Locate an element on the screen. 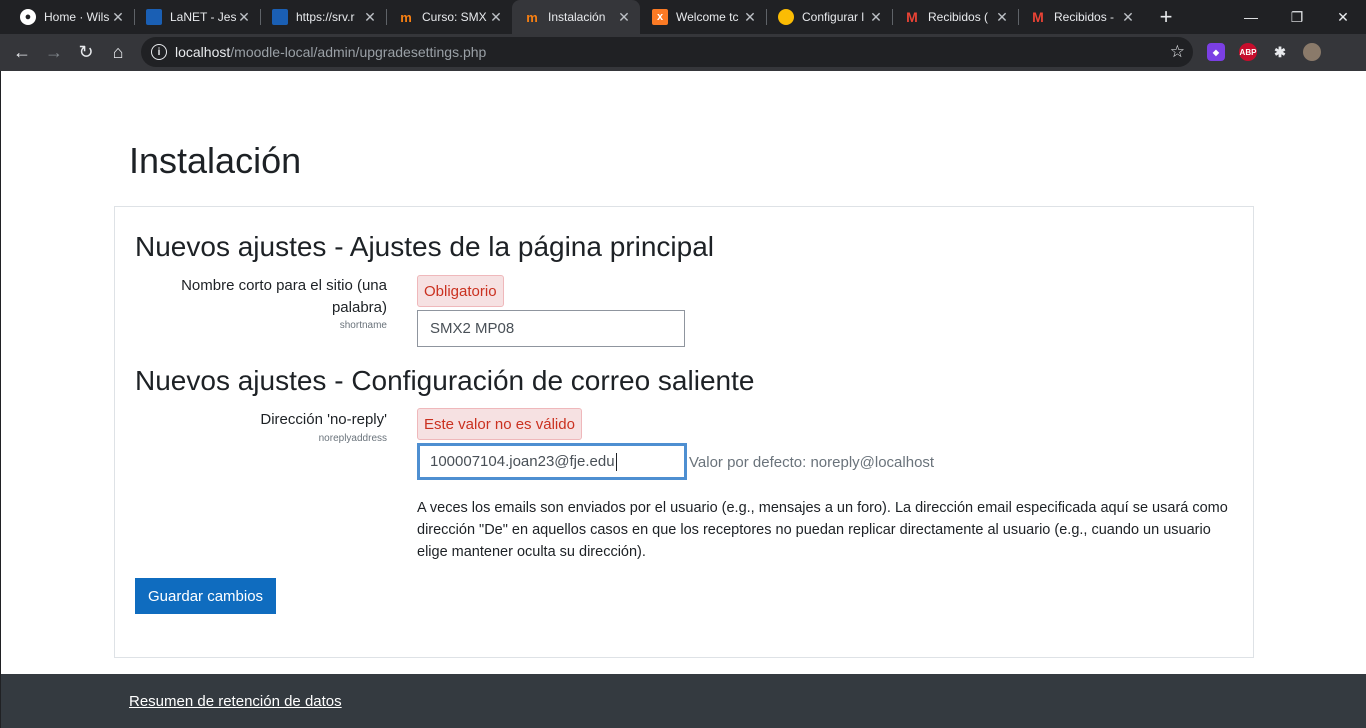  new-tab-button: + is located at coordinates (1166, 17).